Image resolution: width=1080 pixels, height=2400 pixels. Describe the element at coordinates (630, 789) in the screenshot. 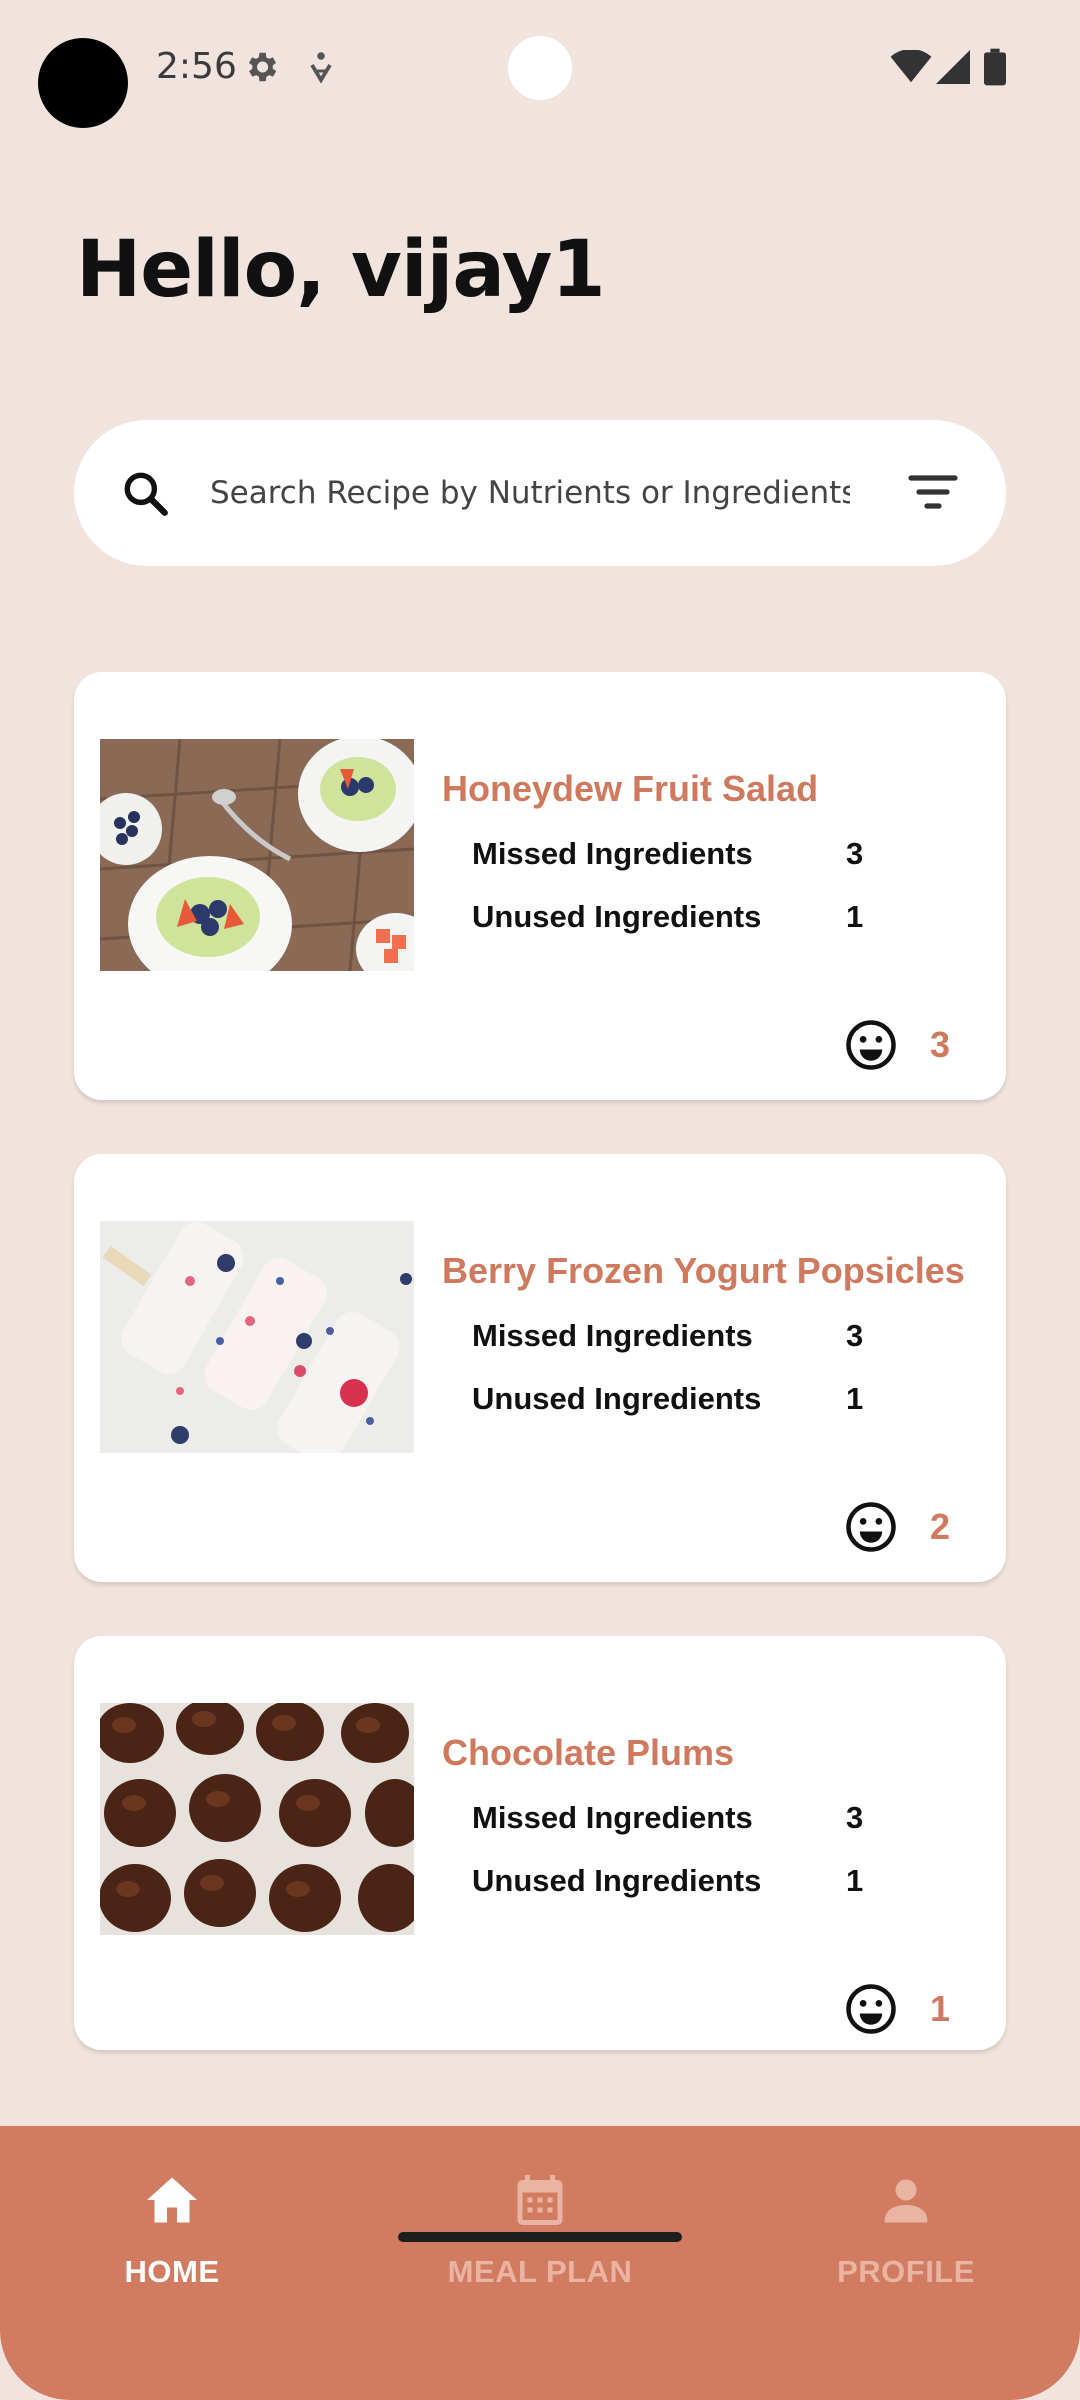

I see `recipe-title: Honeydew Fruit Salad` at that location.